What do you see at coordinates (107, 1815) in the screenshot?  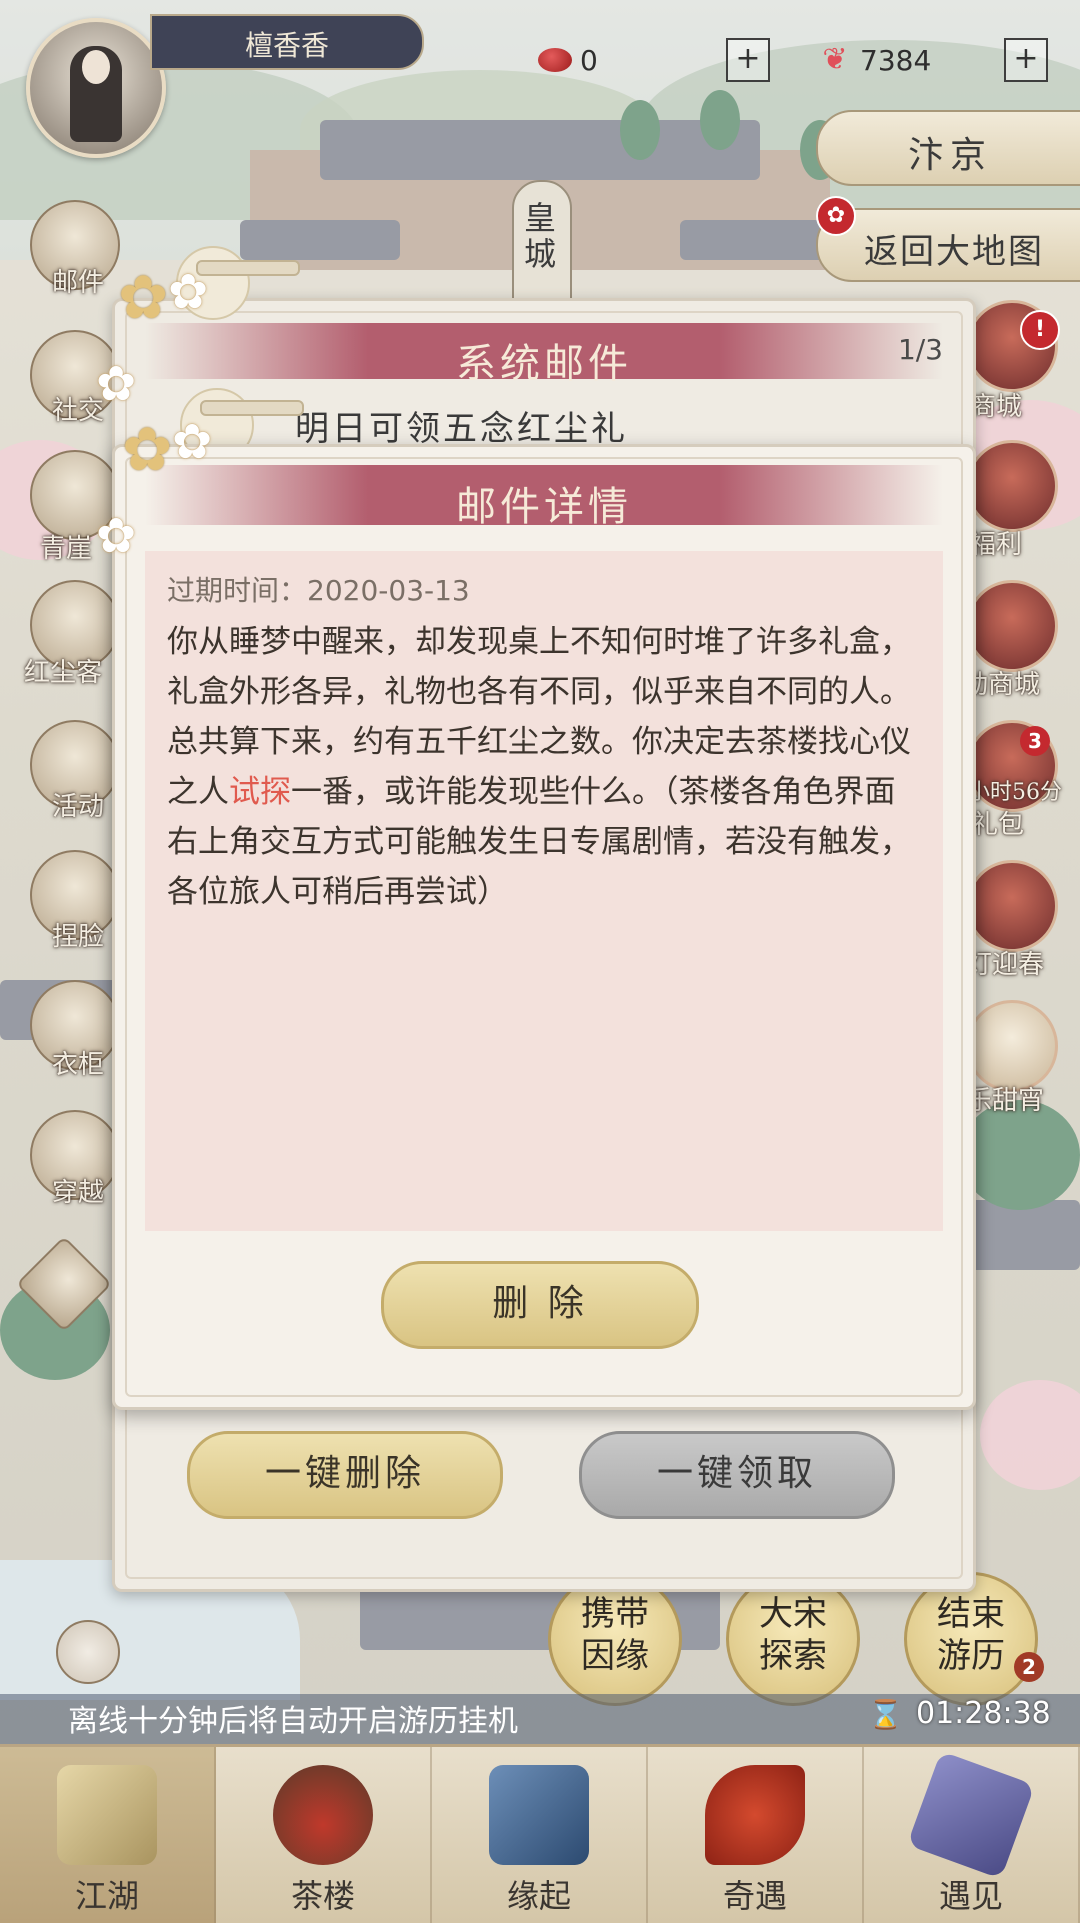 I see `map-scroll-icon` at bounding box center [107, 1815].